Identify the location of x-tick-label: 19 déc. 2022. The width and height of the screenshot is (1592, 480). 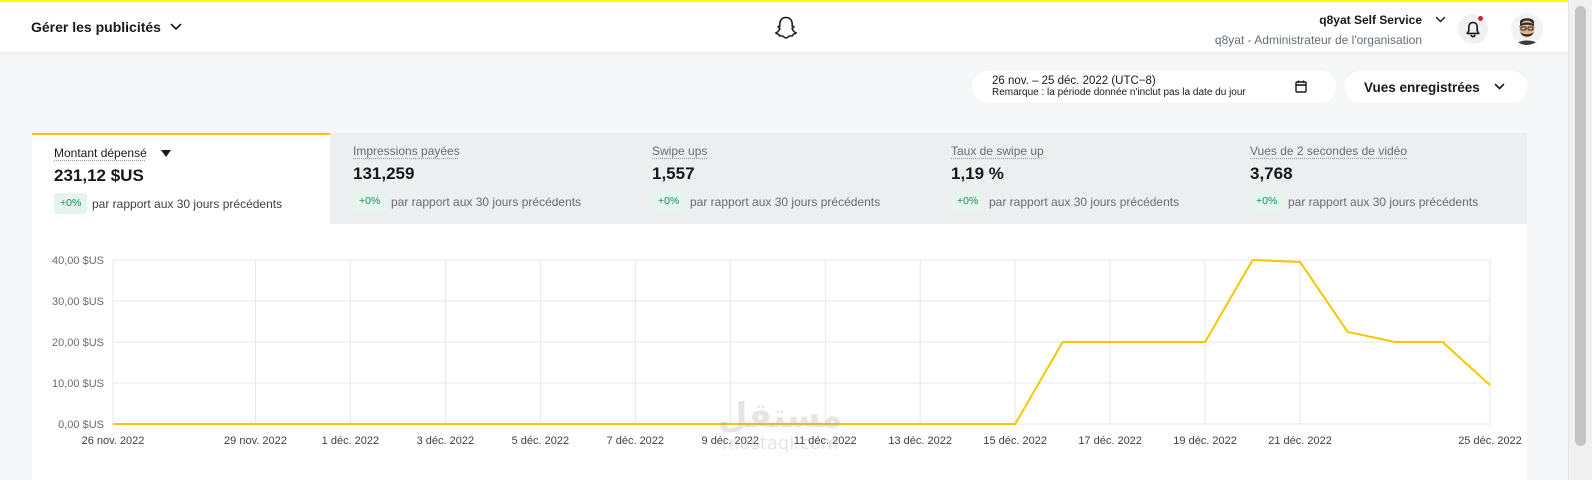
(1205, 441).